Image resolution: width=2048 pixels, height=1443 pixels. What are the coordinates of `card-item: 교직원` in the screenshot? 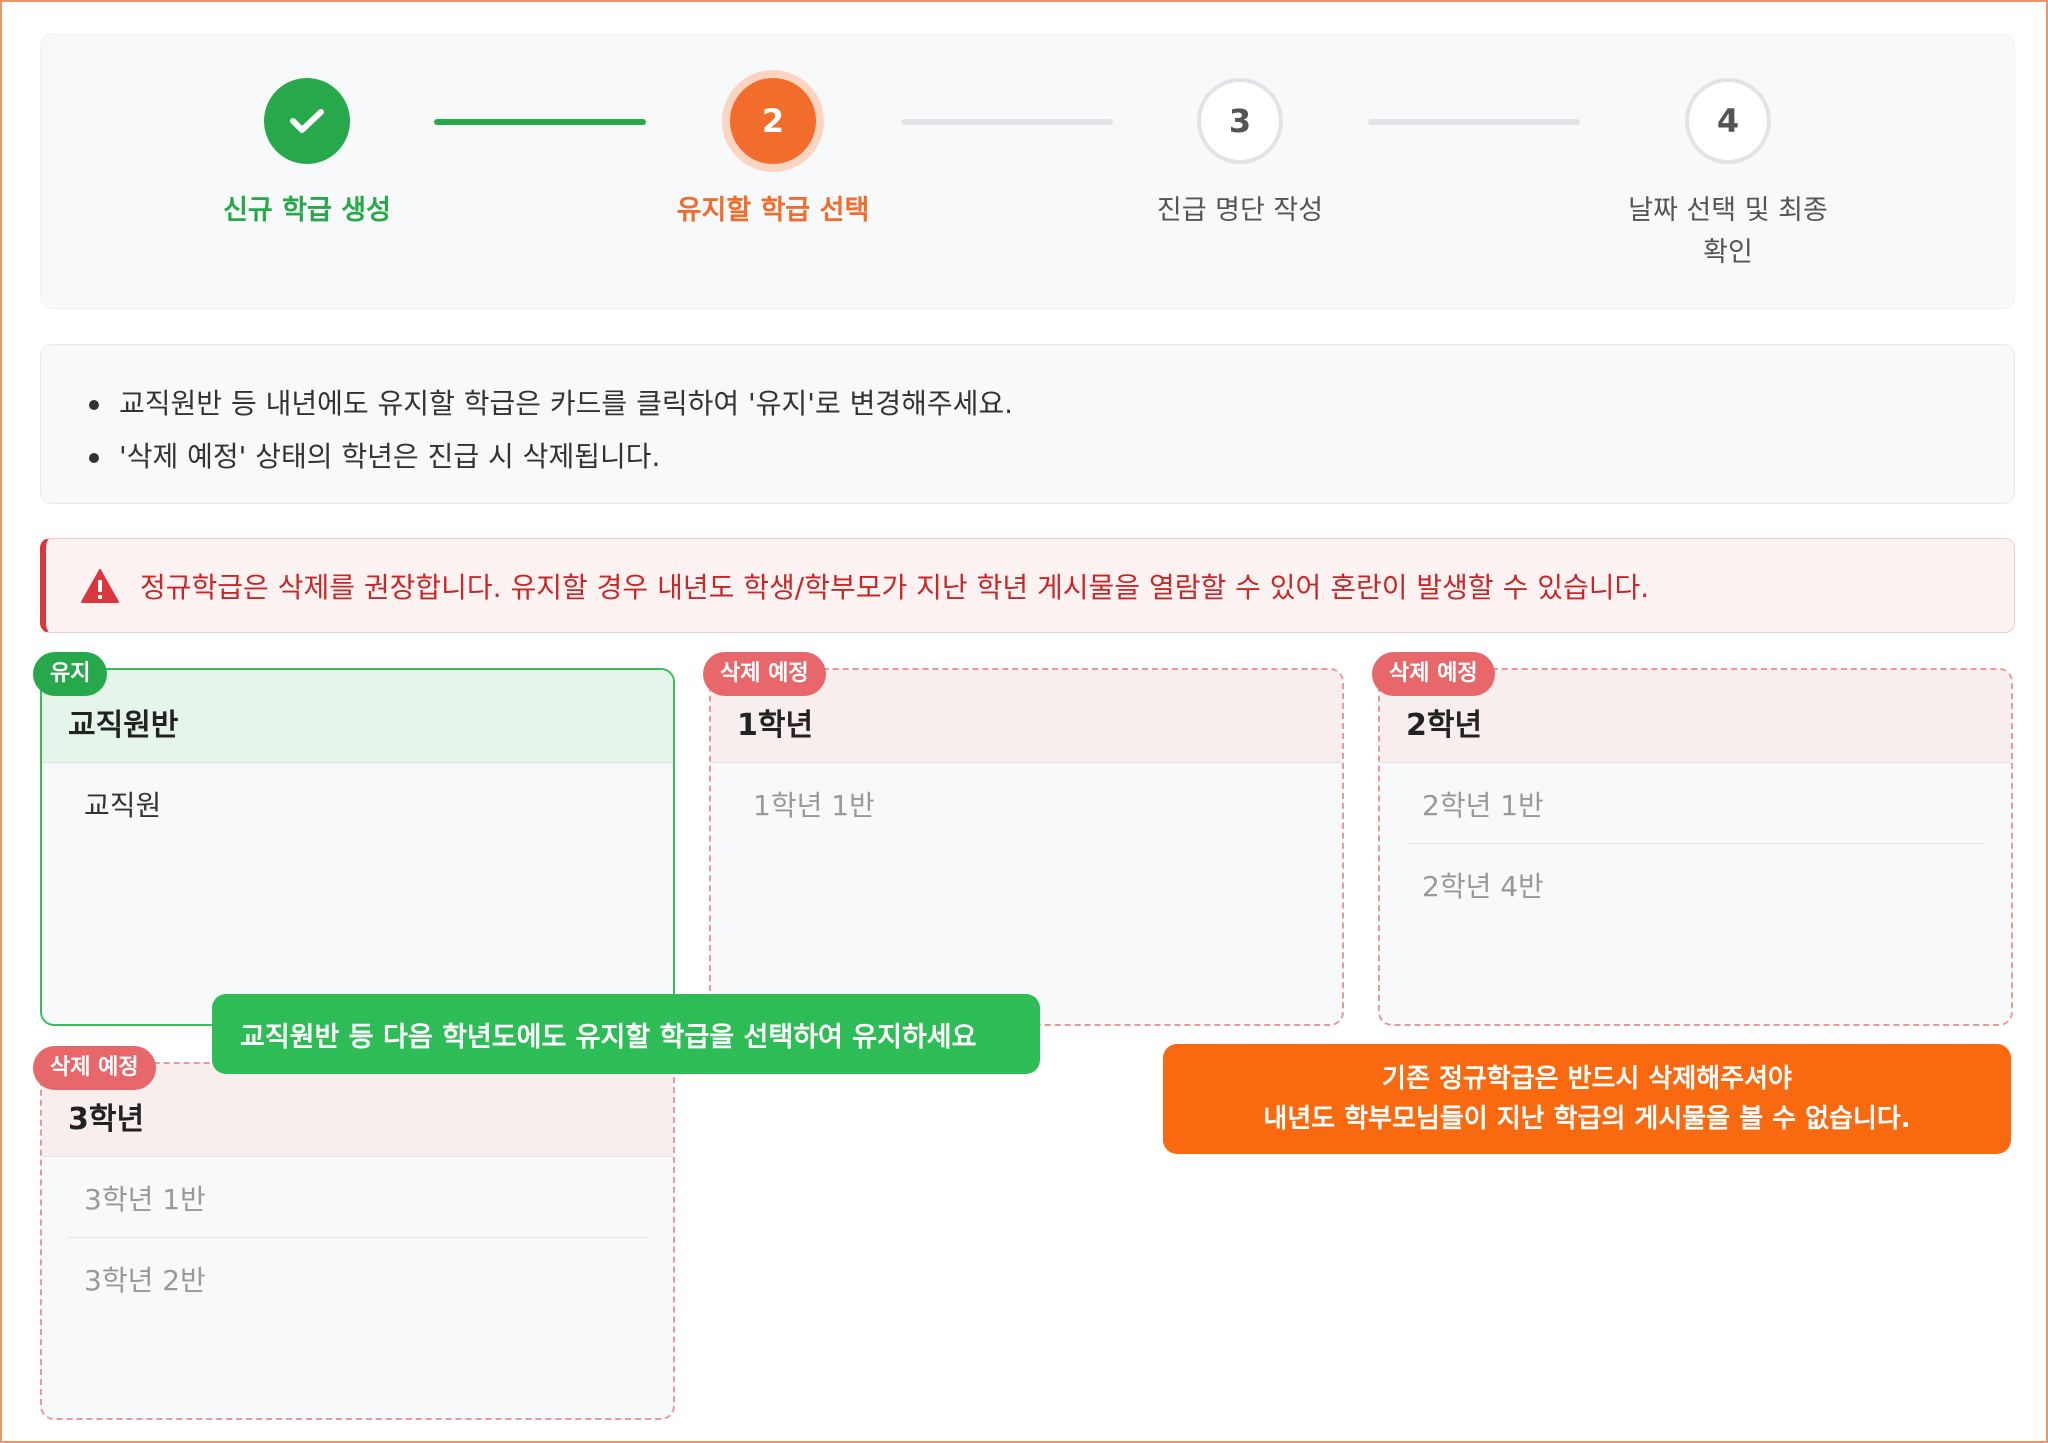 It's located at (123, 805).